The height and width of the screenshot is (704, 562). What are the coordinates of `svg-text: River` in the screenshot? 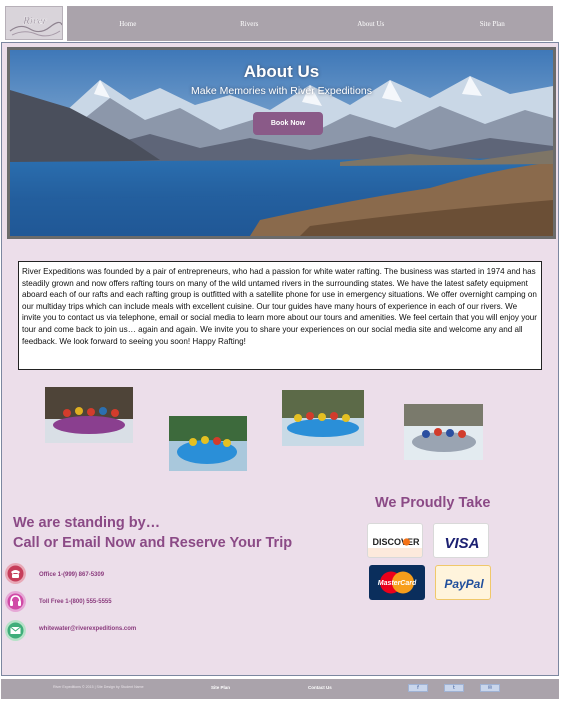 It's located at (35, 21).